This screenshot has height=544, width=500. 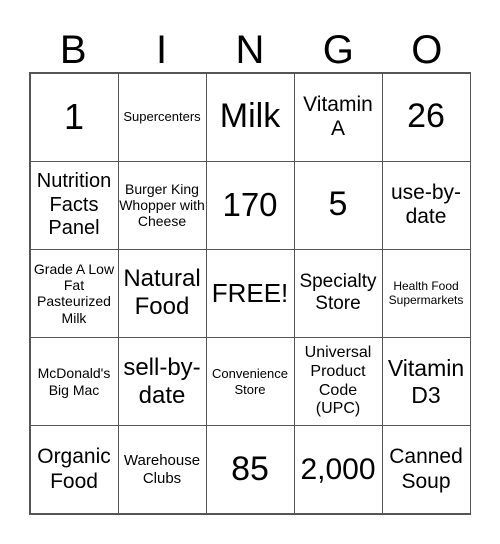 I want to click on header-letter-n: N, so click(x=250, y=50).